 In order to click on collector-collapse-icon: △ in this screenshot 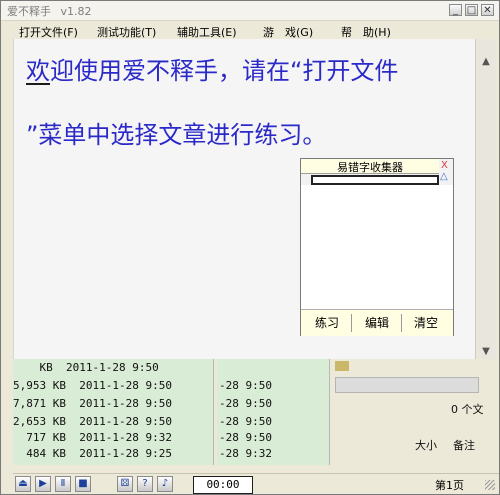, I will do `click(444, 176)`.